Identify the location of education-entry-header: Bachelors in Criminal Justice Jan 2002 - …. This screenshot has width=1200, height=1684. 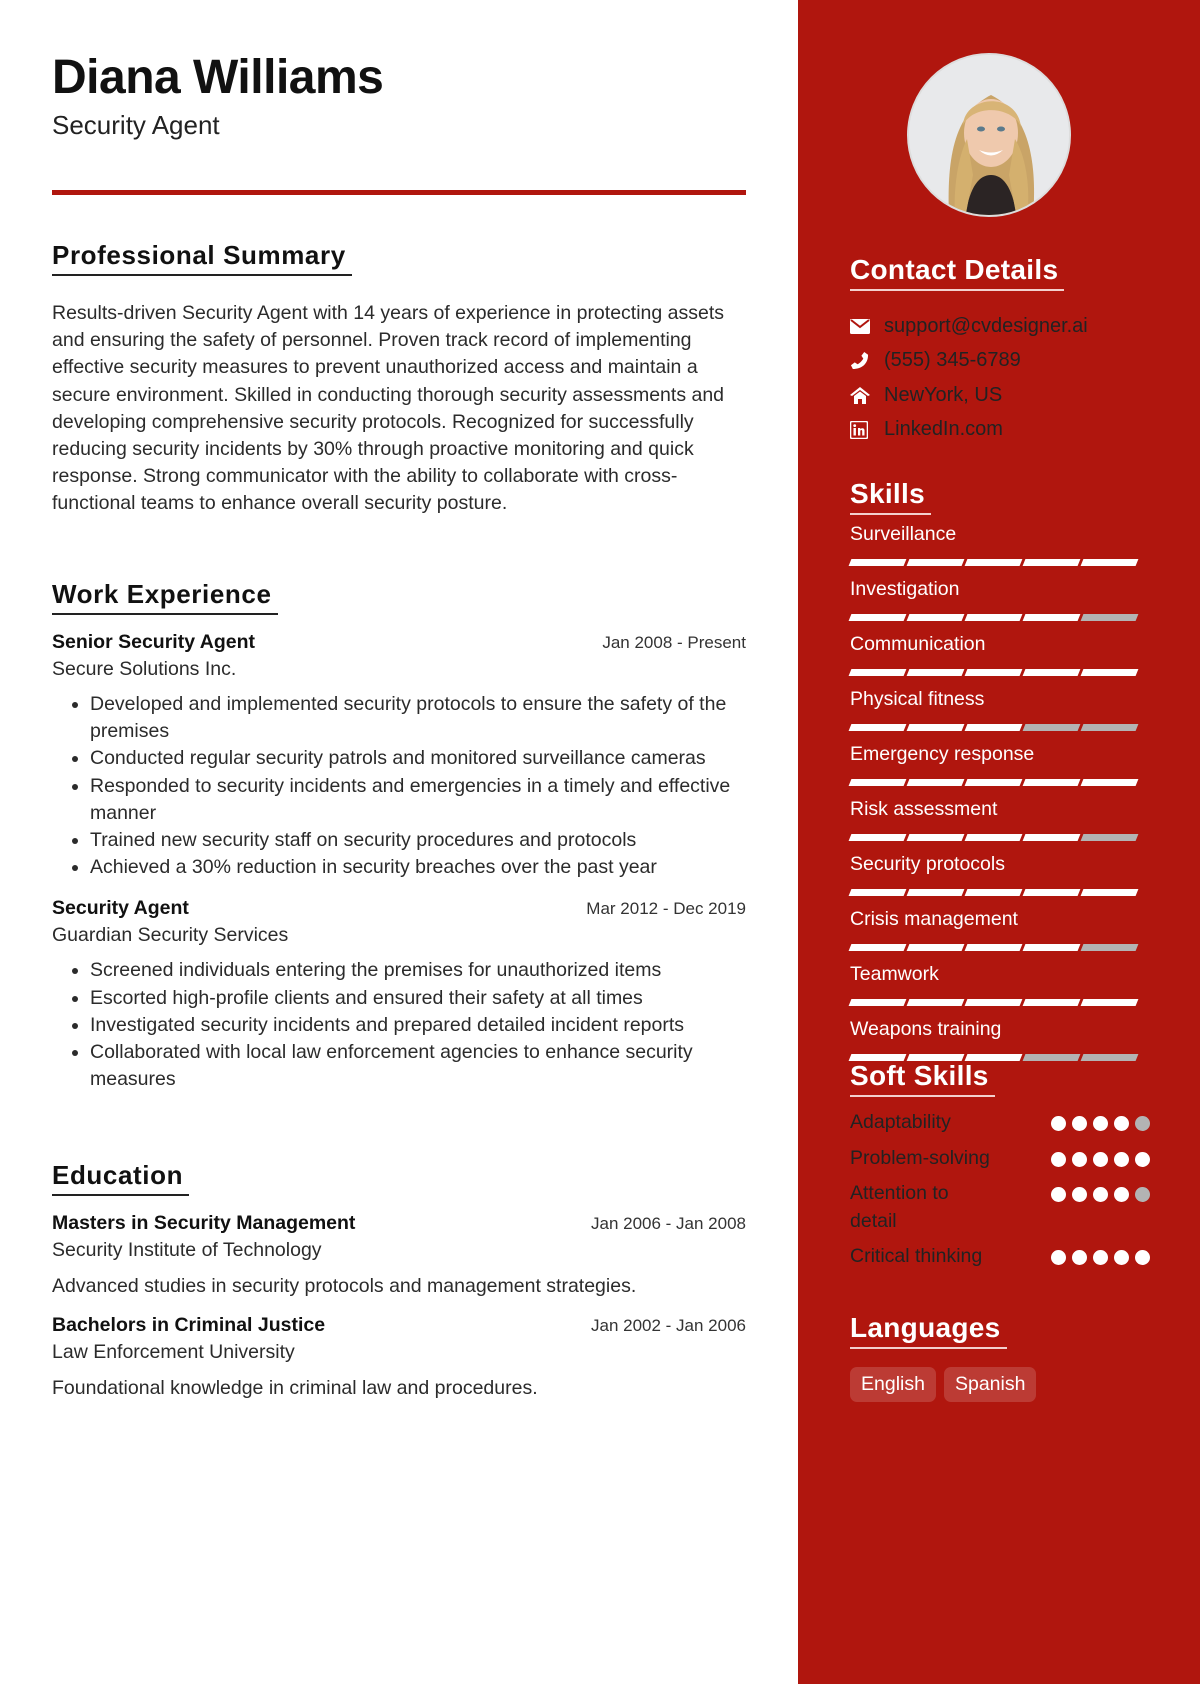
(399, 1325).